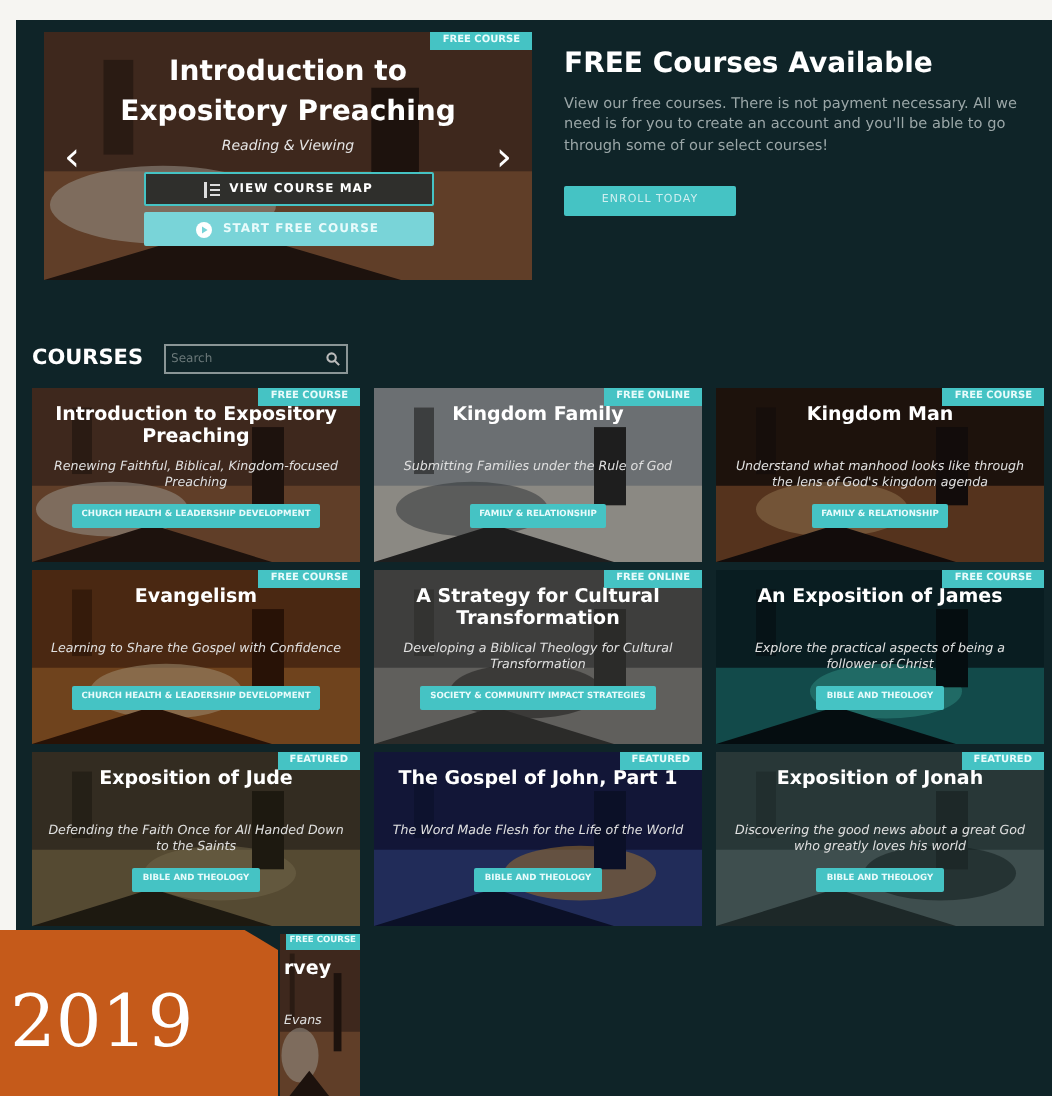 This screenshot has width=1052, height=1096. Describe the element at coordinates (880, 781) in the screenshot. I see `course-title: Exposition of Jonah` at that location.